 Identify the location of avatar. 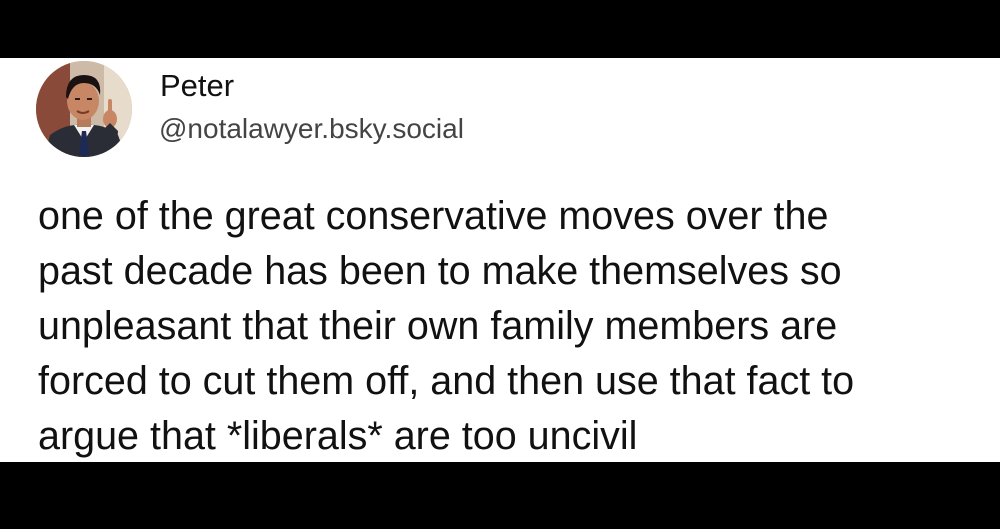
(84, 109).